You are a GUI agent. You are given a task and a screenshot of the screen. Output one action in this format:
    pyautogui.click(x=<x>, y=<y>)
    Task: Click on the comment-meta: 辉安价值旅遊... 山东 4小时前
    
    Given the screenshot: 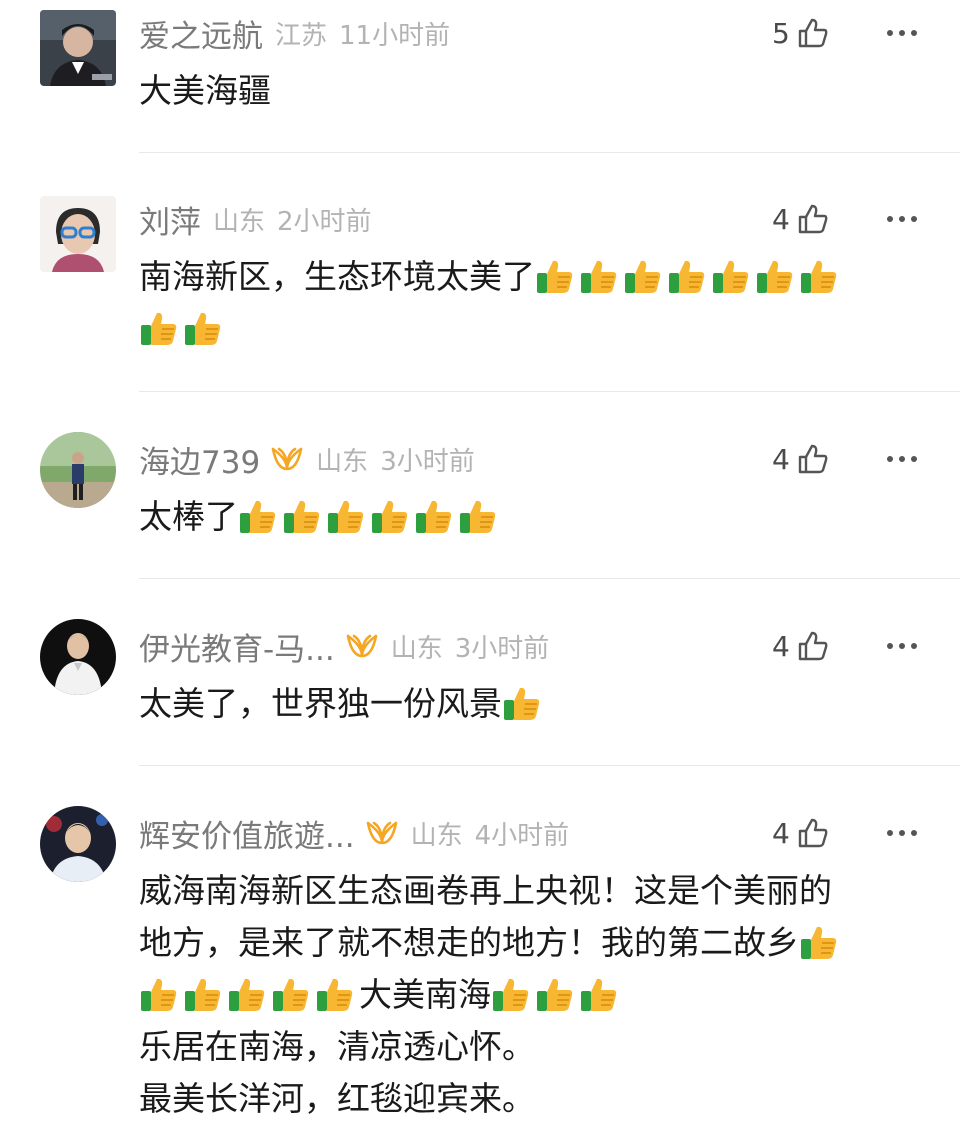 What is the action you would take?
    pyautogui.click(x=354, y=833)
    